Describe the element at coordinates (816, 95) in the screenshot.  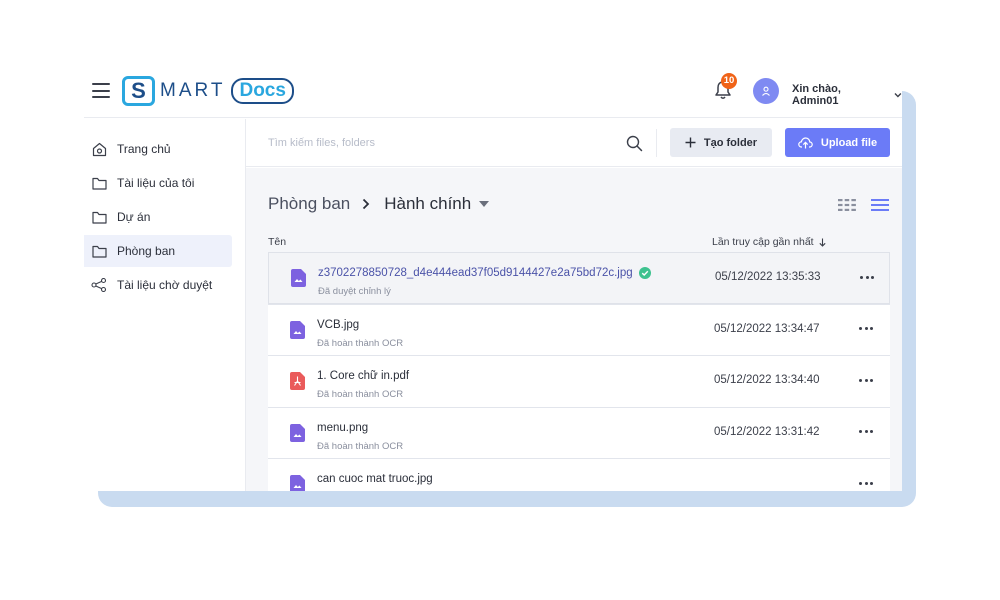
I see `greeting-text: Xin chào, Admin01` at that location.